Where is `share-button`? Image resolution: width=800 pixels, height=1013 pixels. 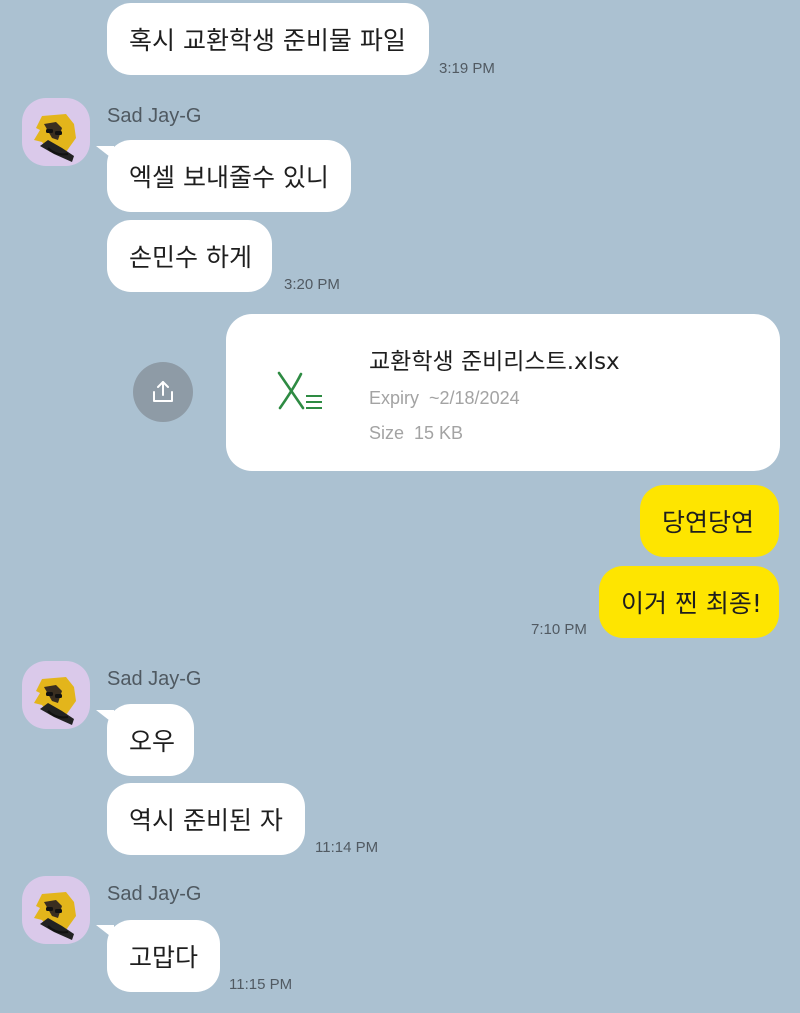
share-button is located at coordinates (163, 392).